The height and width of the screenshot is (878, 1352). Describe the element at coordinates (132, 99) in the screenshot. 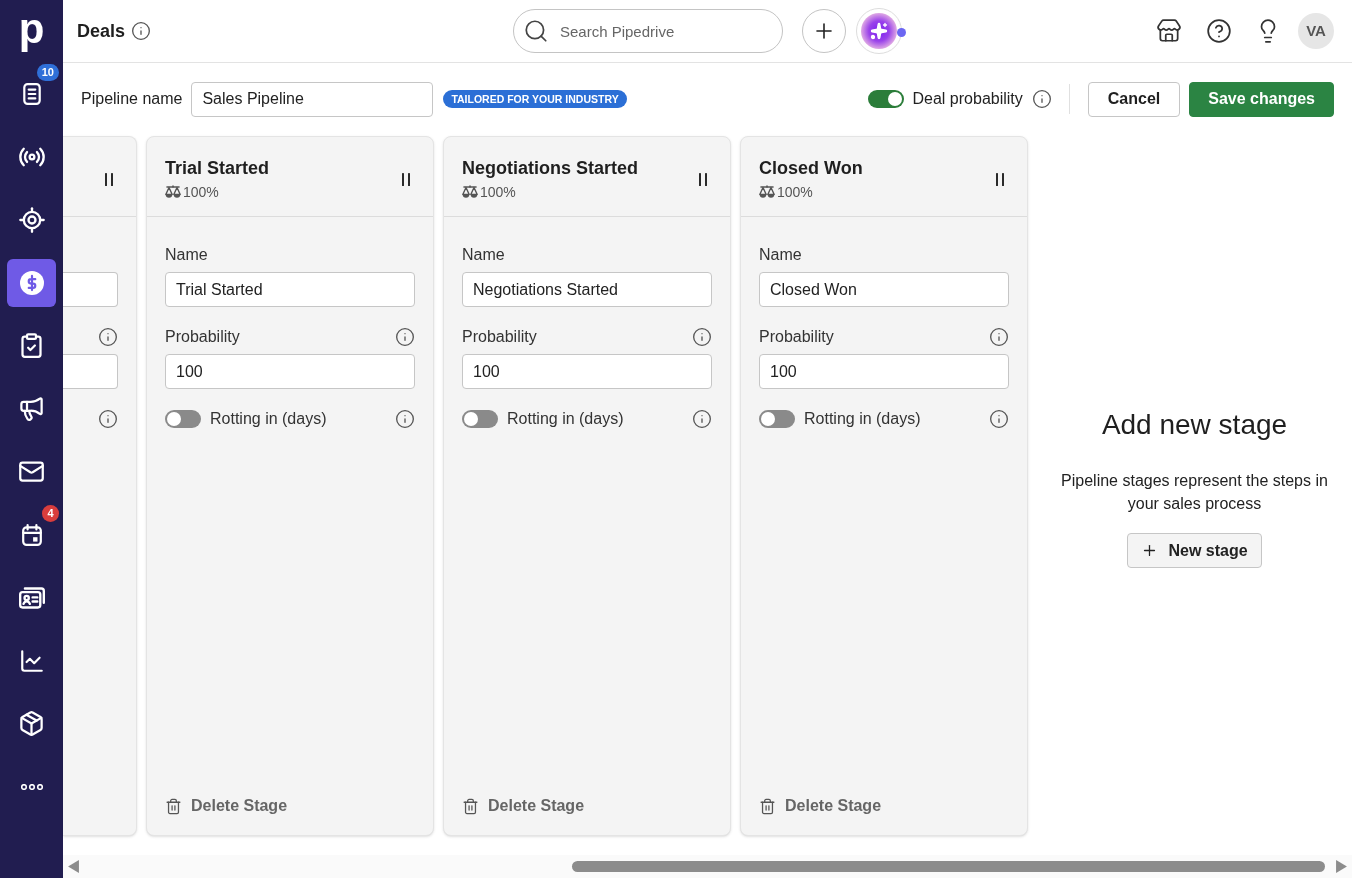

I see `field-label: Pipeline name` at that location.